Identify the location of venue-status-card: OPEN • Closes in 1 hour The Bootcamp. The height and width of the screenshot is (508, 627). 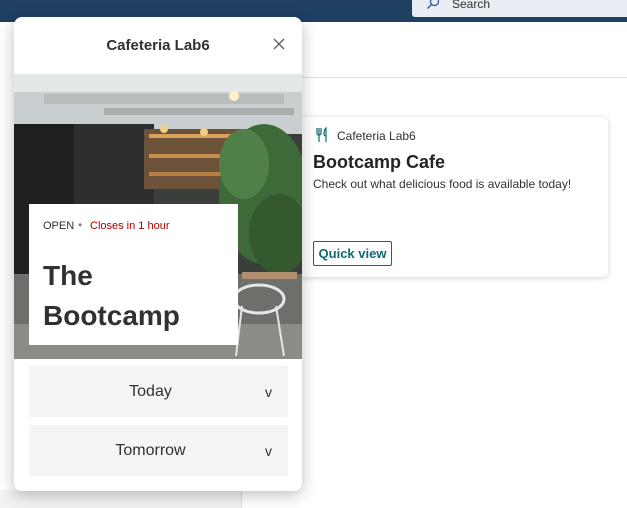
(133, 274).